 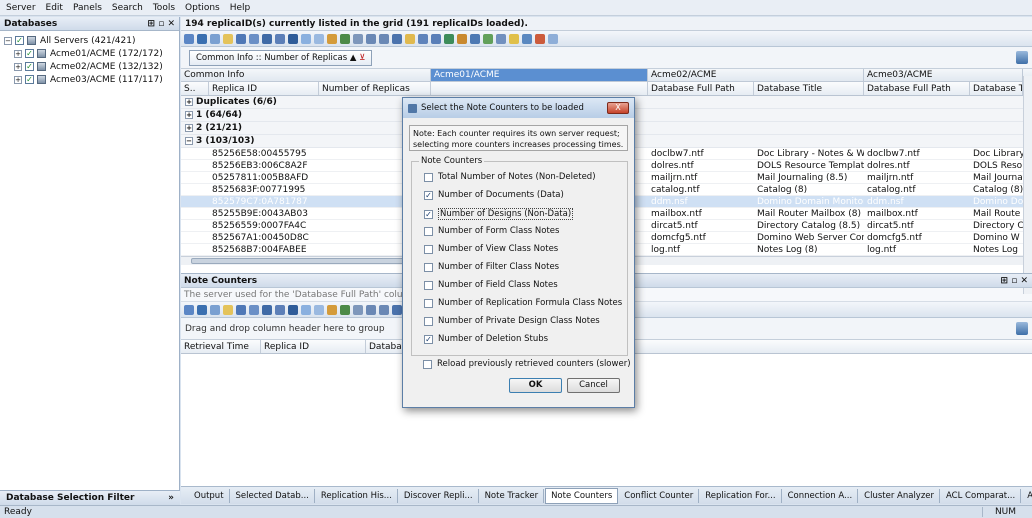 I want to click on window-icon, so click(x=423, y=38).